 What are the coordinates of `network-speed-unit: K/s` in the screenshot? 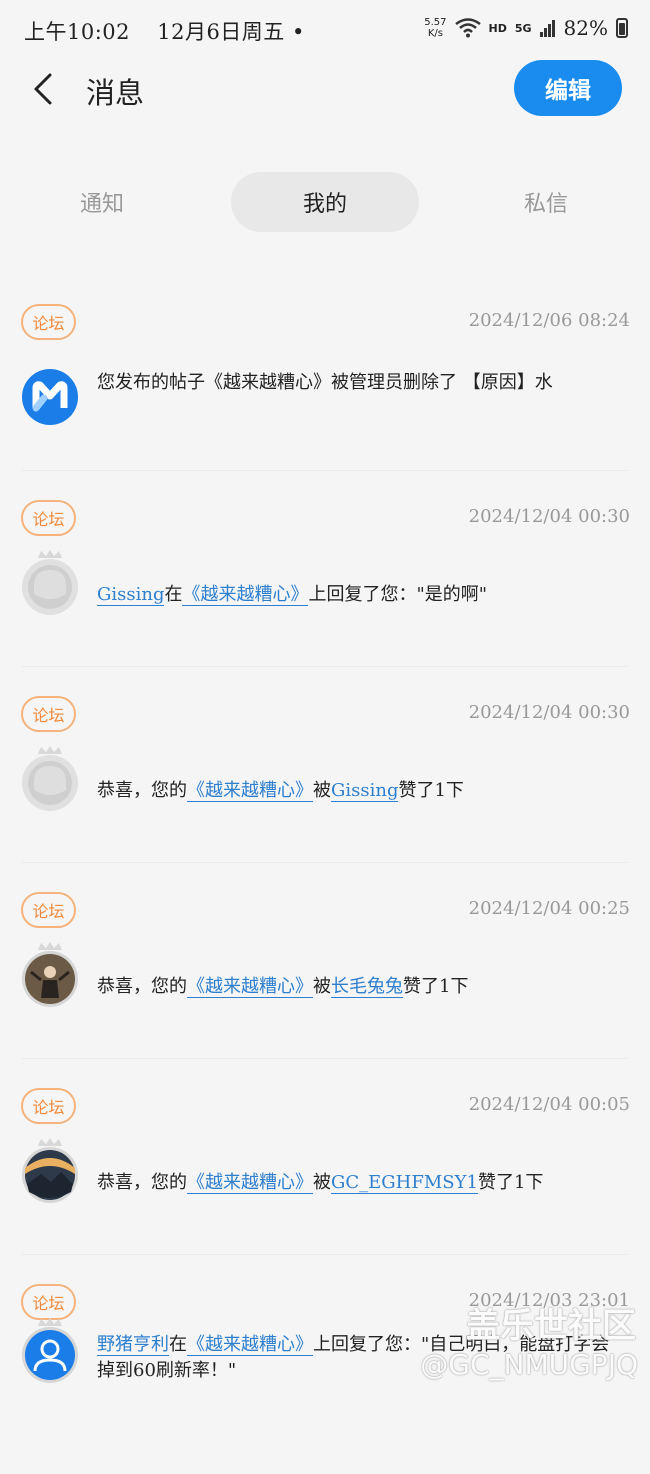 It's located at (435, 33).